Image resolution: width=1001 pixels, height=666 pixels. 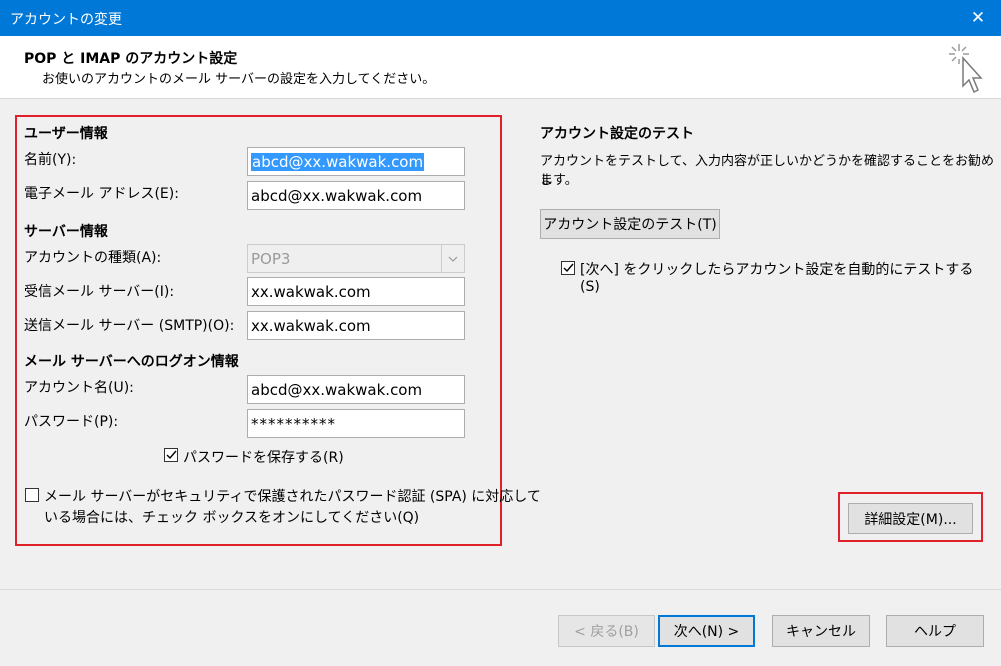 What do you see at coordinates (66, 232) in the screenshot?
I see `server-info-heading: サーバー情報` at bounding box center [66, 232].